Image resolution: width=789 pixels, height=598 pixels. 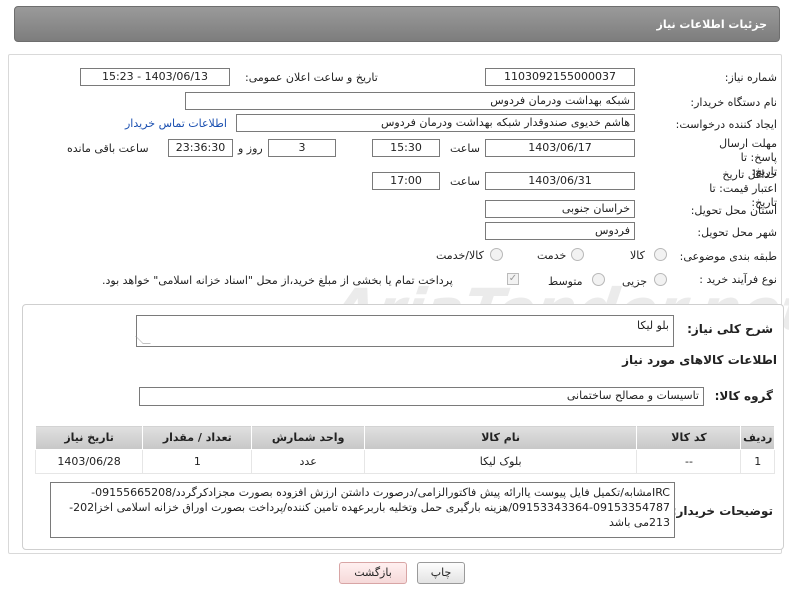 What do you see at coordinates (250, 148) in the screenshot?
I see `days-label: روز و` at bounding box center [250, 148].